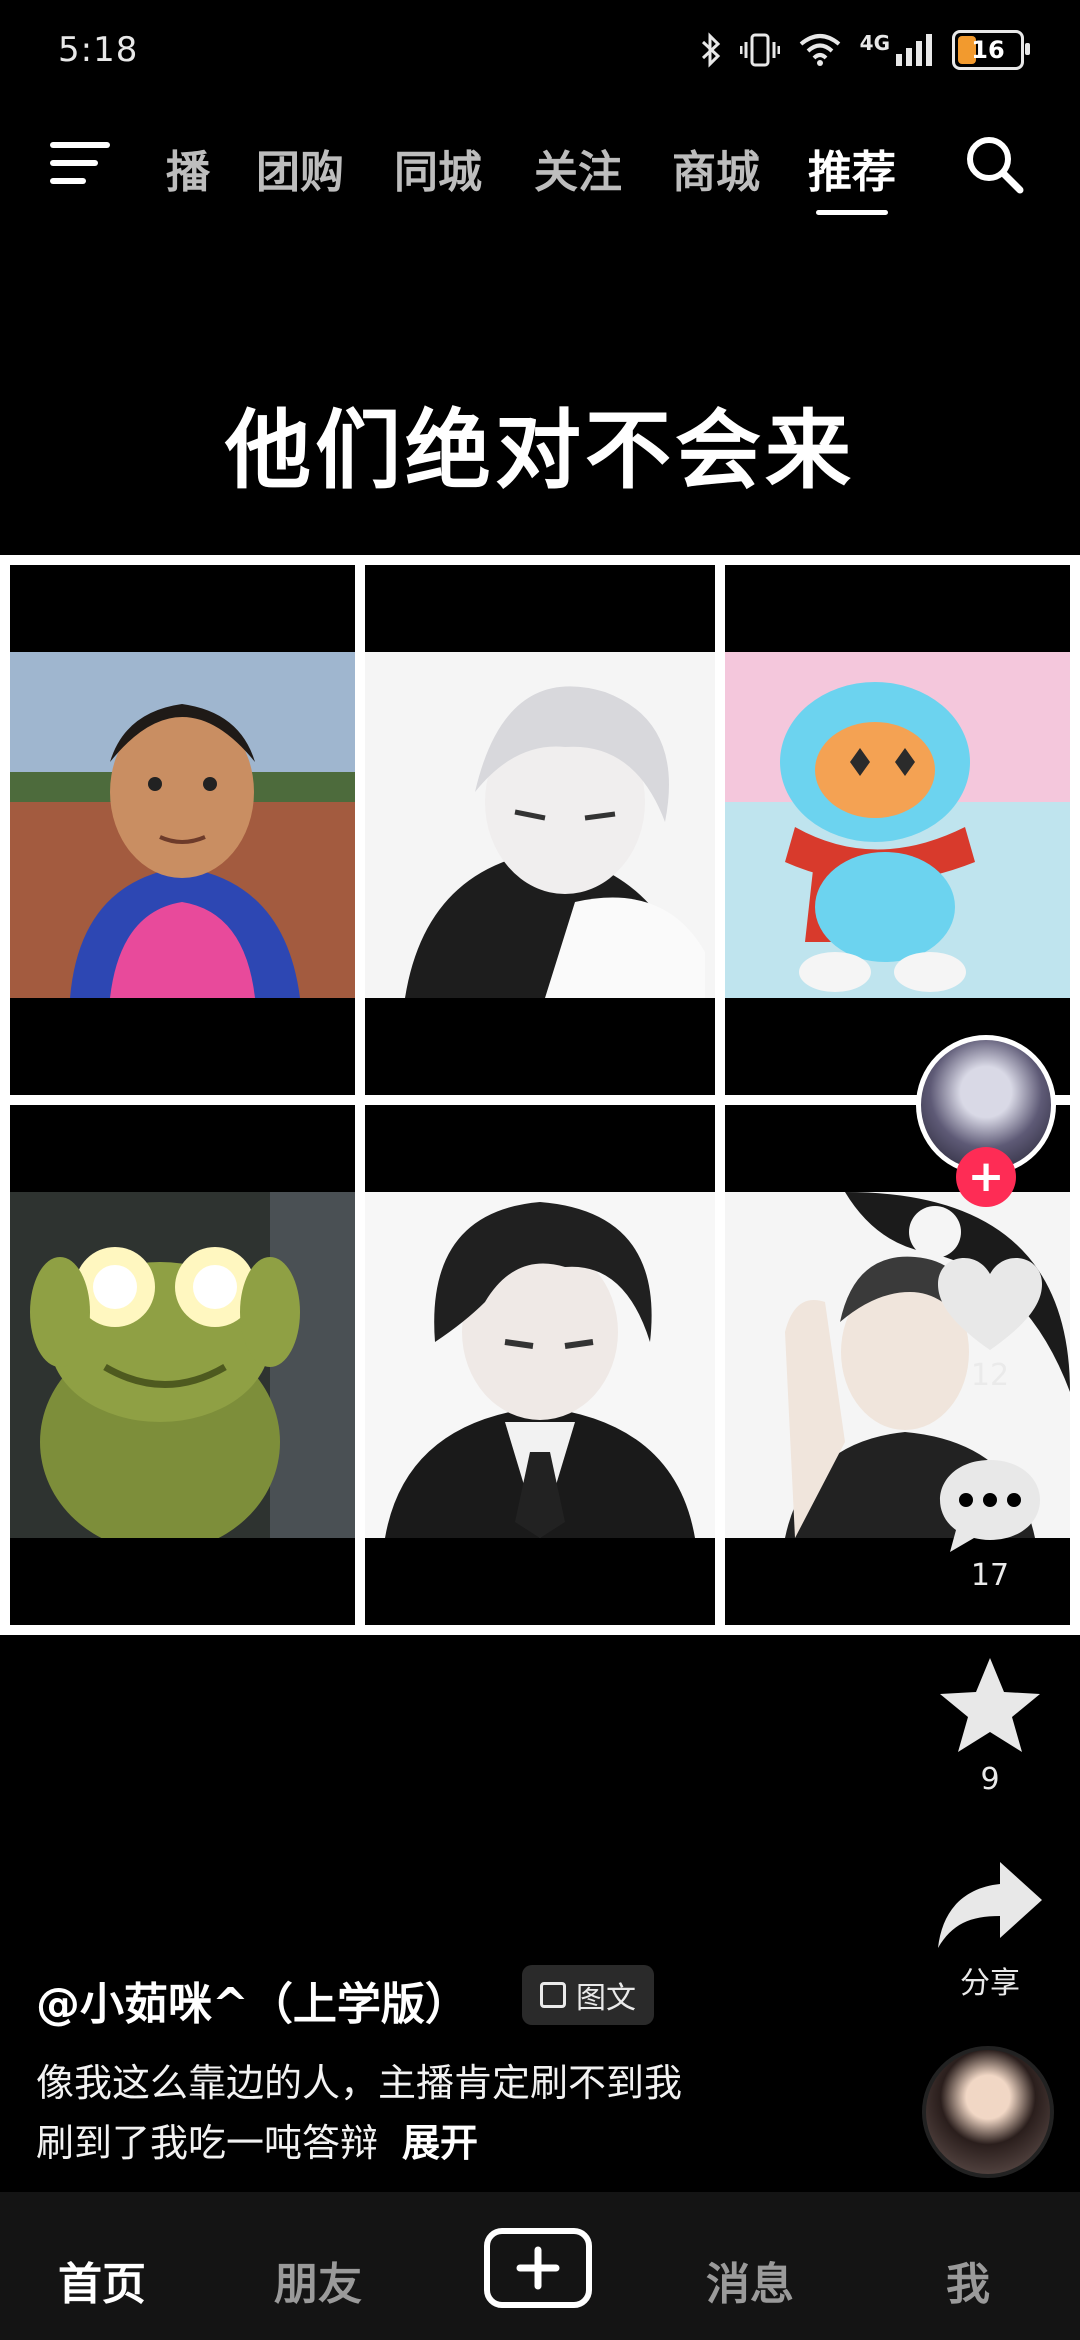 The image size is (1080, 2340). Describe the element at coordinates (207, 2143) in the screenshot. I see `caption-text: 刷到了我吃一吨答辩` at that location.